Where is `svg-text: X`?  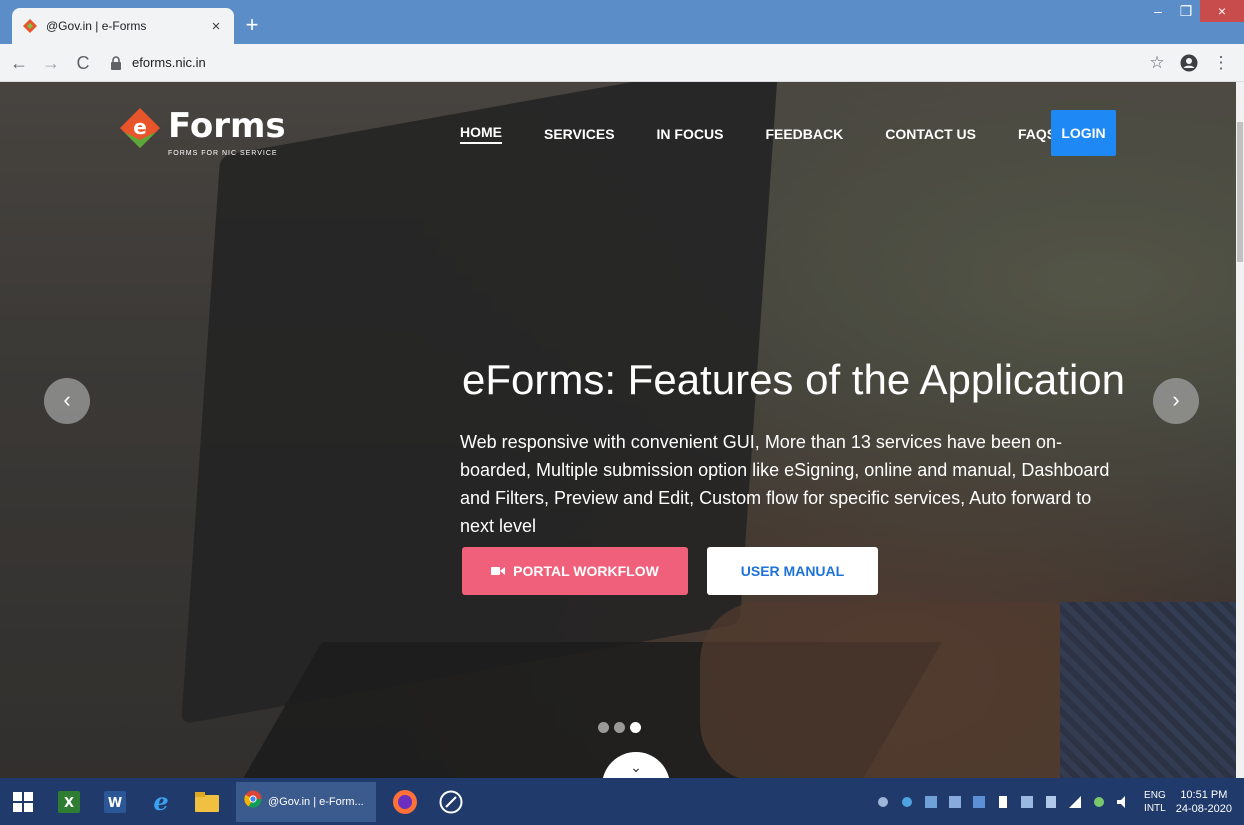
svg-text: X is located at coordinates (69, 803).